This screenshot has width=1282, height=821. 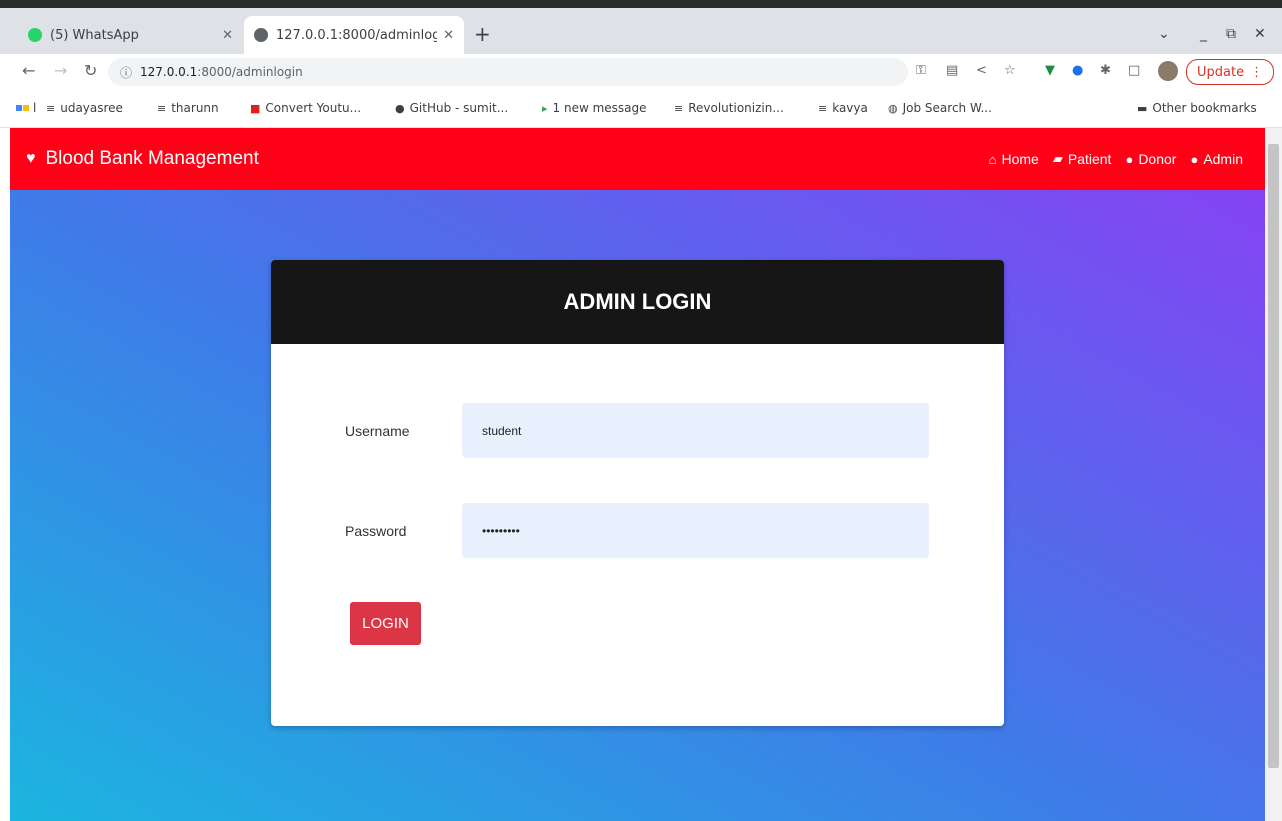 What do you see at coordinates (1010, 70) in the screenshot?
I see `star-icon: ☆` at bounding box center [1010, 70].